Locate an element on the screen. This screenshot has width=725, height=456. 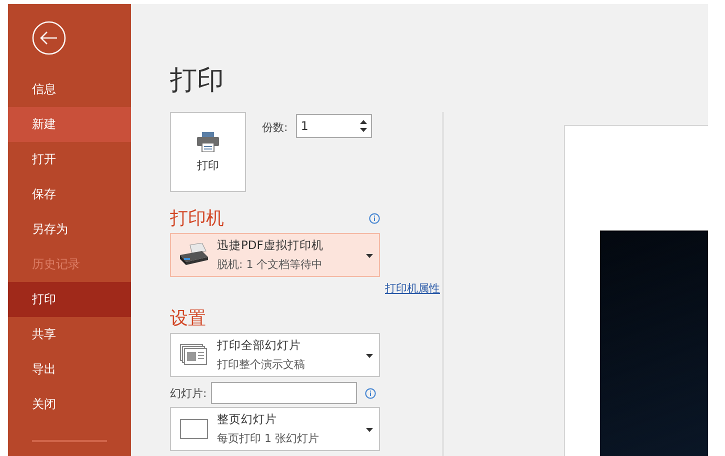
printer-status: 脱机: 1 个文档等待中 is located at coordinates (270, 264).